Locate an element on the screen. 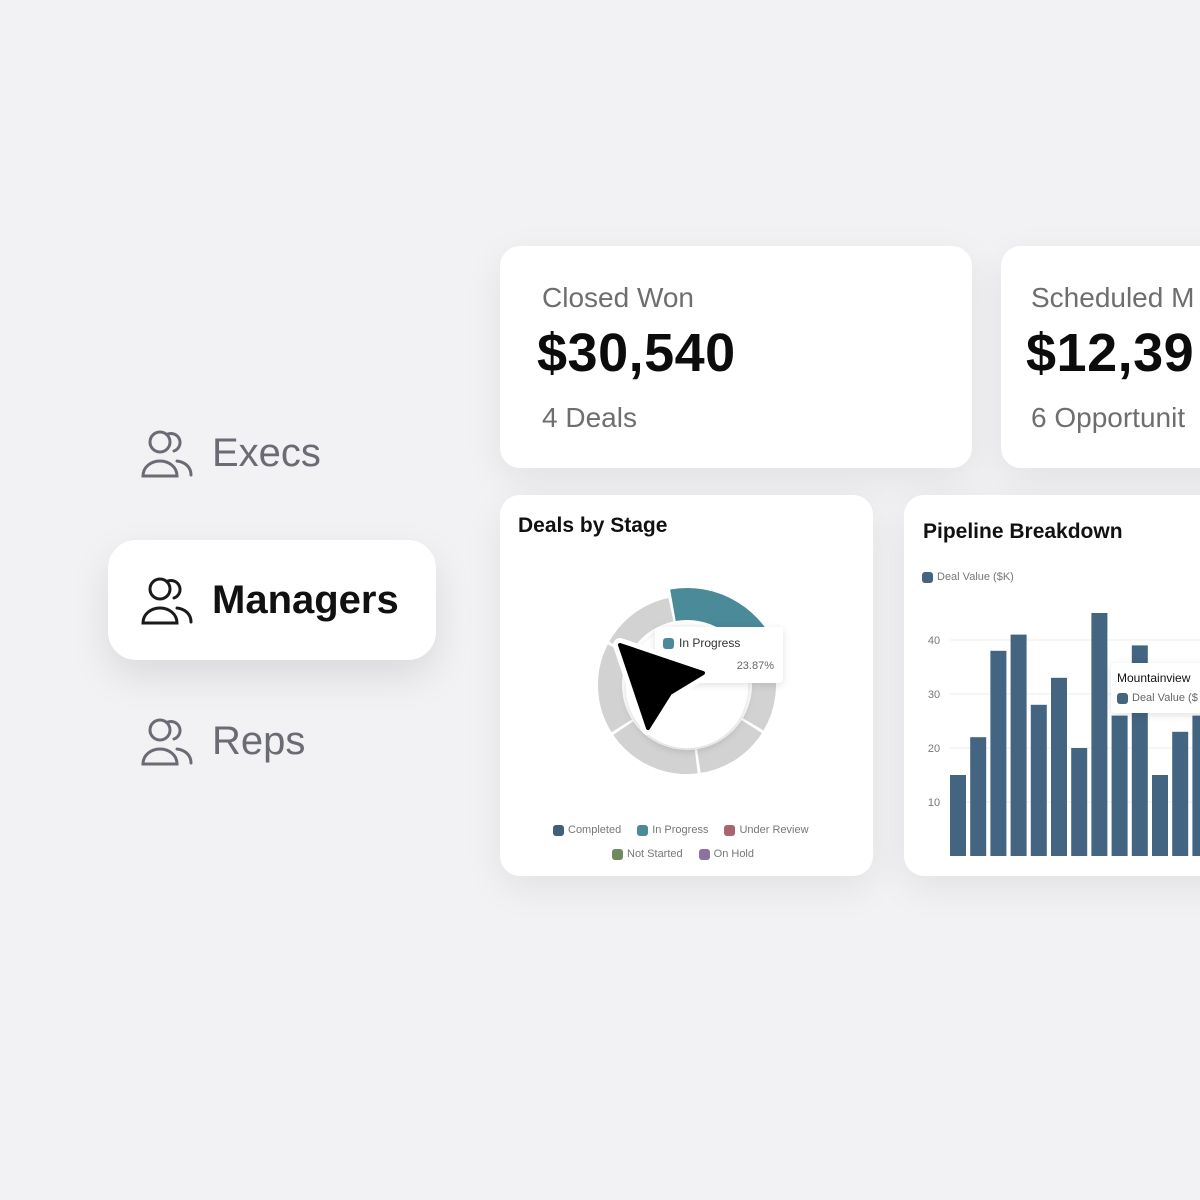 This screenshot has width=1200, height=1200. legend-item-not-started: Not Started is located at coordinates (647, 854).